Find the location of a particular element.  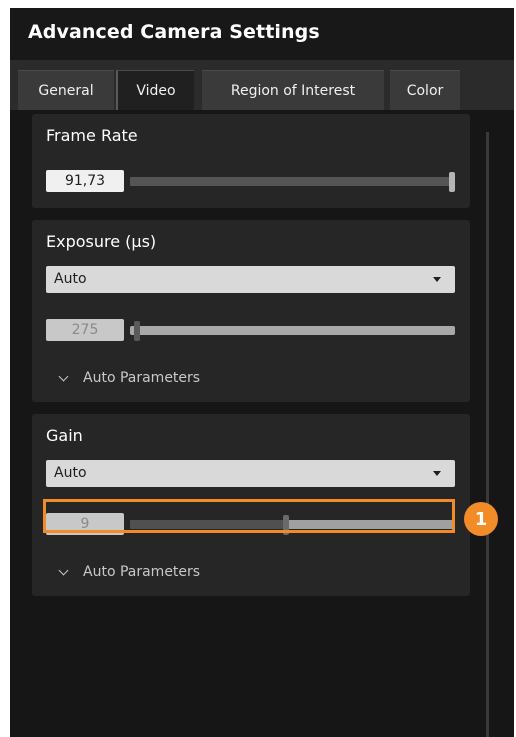

annotation-callout-badge: 1 is located at coordinates (481, 519).